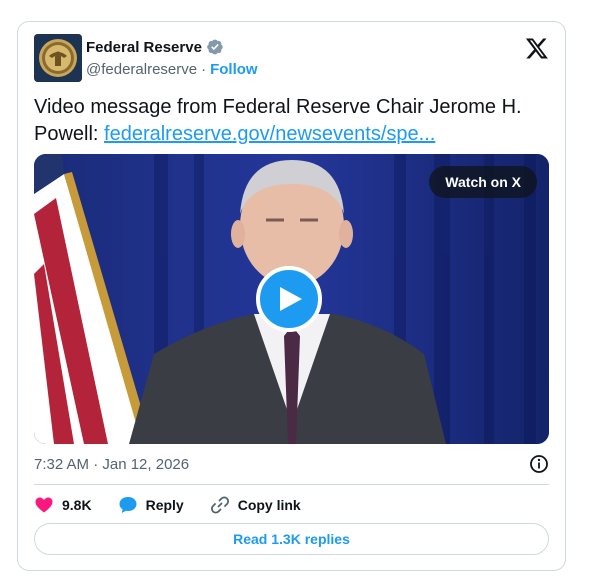 Image resolution: width=592 pixels, height=585 pixels. I want to click on like-count: 9.8K, so click(77, 505).